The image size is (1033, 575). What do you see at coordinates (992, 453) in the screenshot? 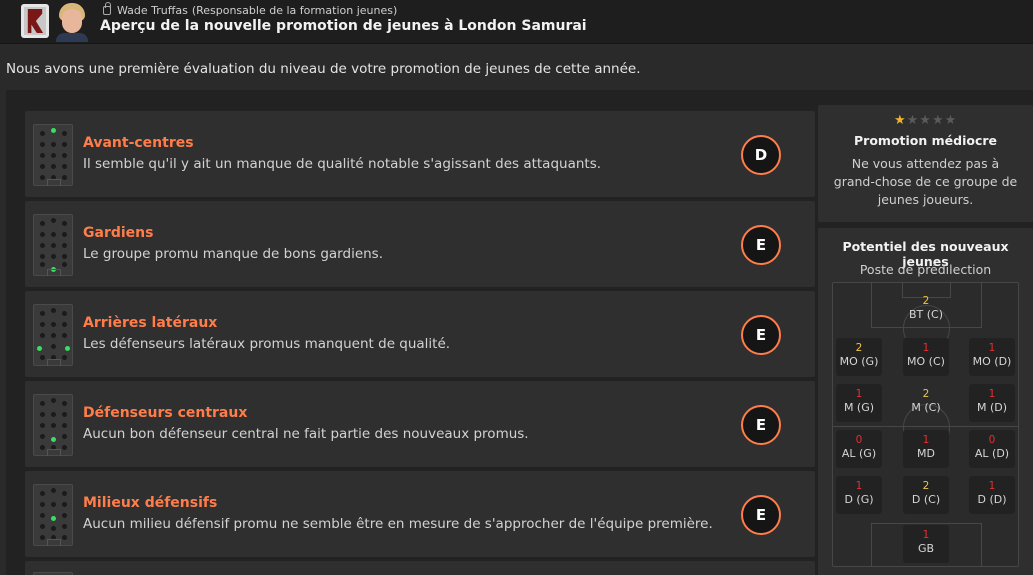
I see `position-label: AL (D)` at bounding box center [992, 453].